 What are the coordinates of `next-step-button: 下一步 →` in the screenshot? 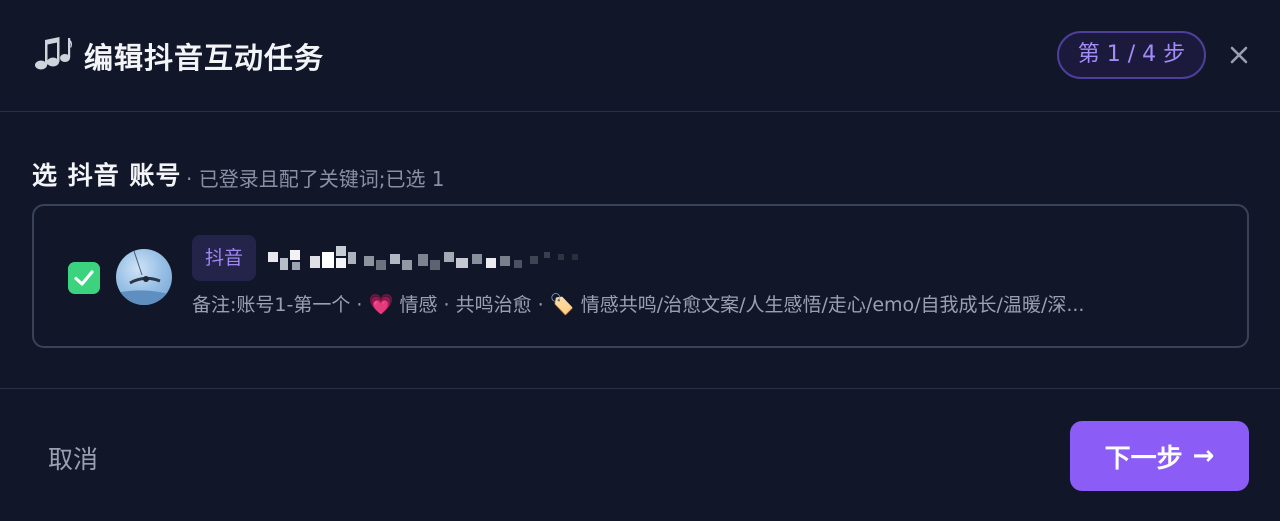 It's located at (1159, 456).